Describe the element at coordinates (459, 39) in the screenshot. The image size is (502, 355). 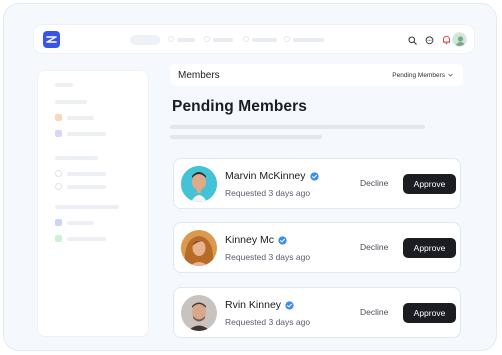
I see `user-avatar` at that location.